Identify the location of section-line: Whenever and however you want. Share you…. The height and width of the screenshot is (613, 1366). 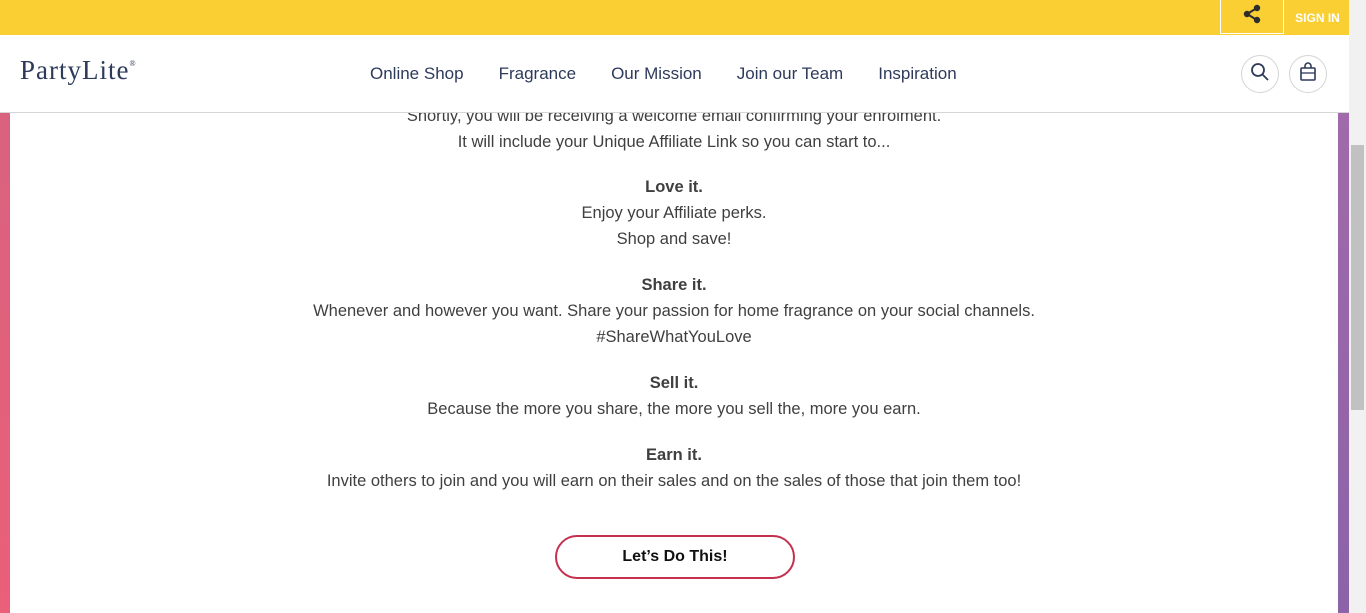
(674, 311).